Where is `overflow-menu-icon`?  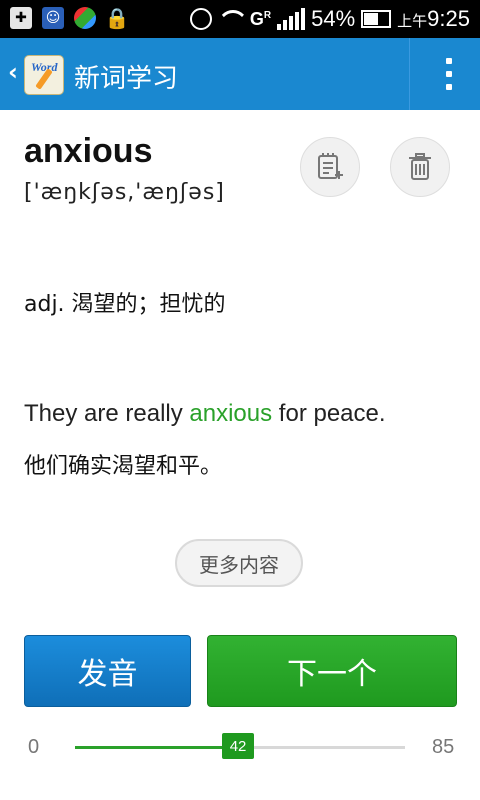 overflow-menu-icon is located at coordinates (450, 74).